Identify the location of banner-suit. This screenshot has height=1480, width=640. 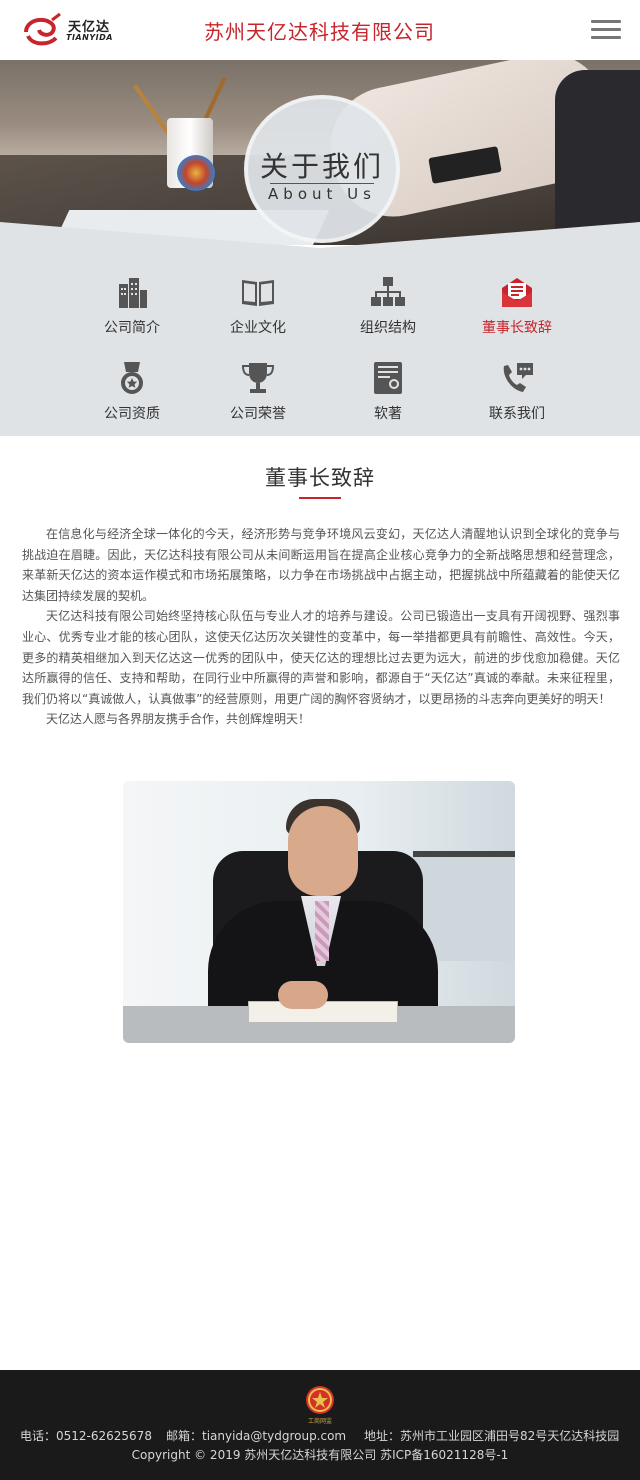
(597, 155).